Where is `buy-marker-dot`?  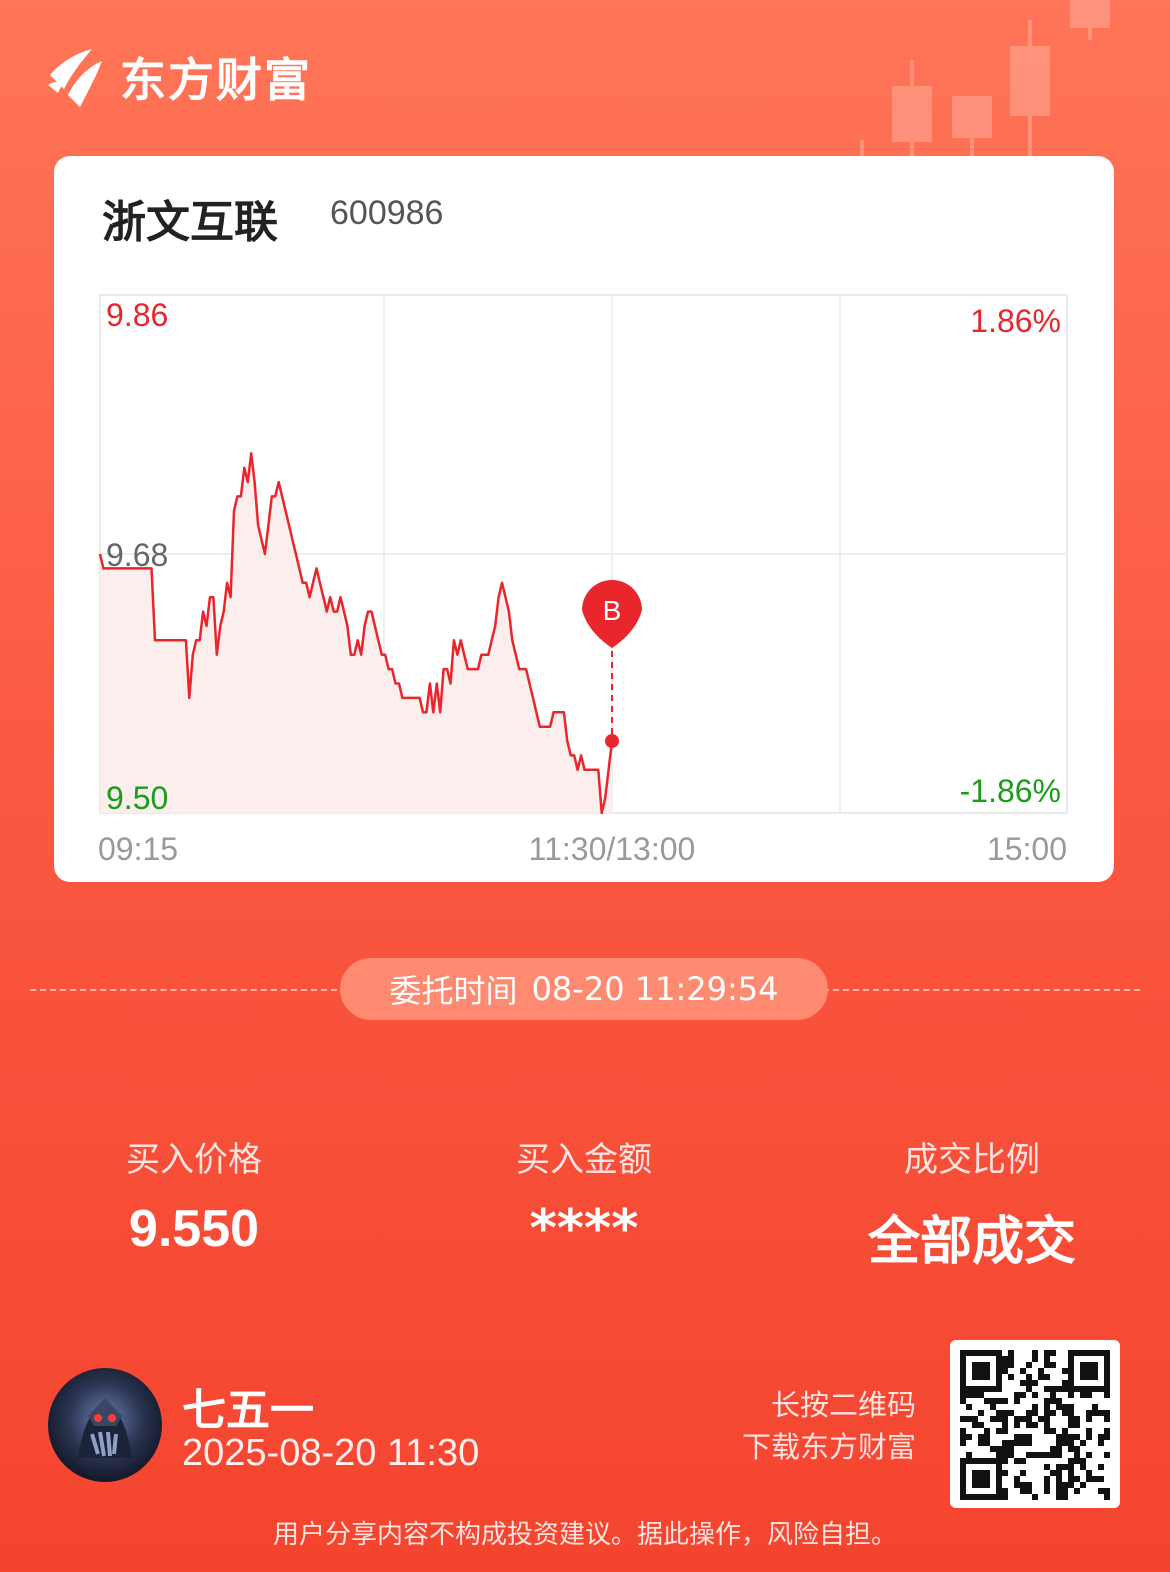
buy-marker-dot is located at coordinates (612, 741).